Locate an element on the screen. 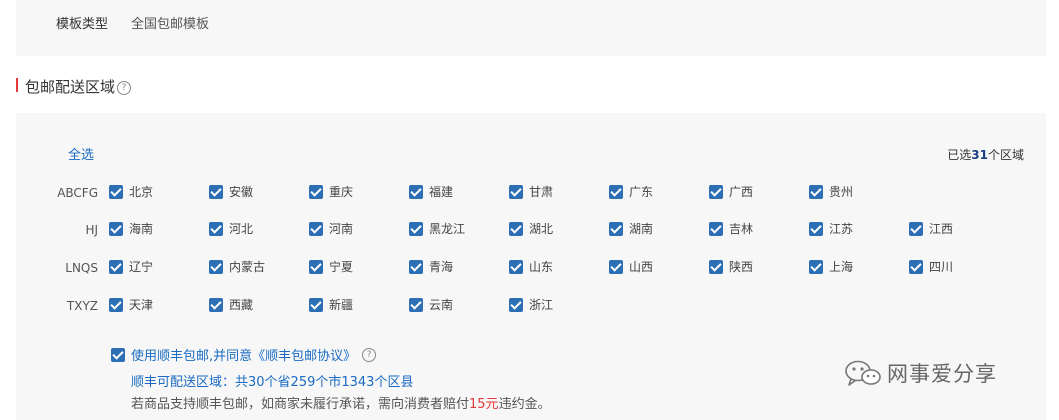 The height and width of the screenshot is (420, 1059). region-name: 黑龙江 is located at coordinates (447, 229).